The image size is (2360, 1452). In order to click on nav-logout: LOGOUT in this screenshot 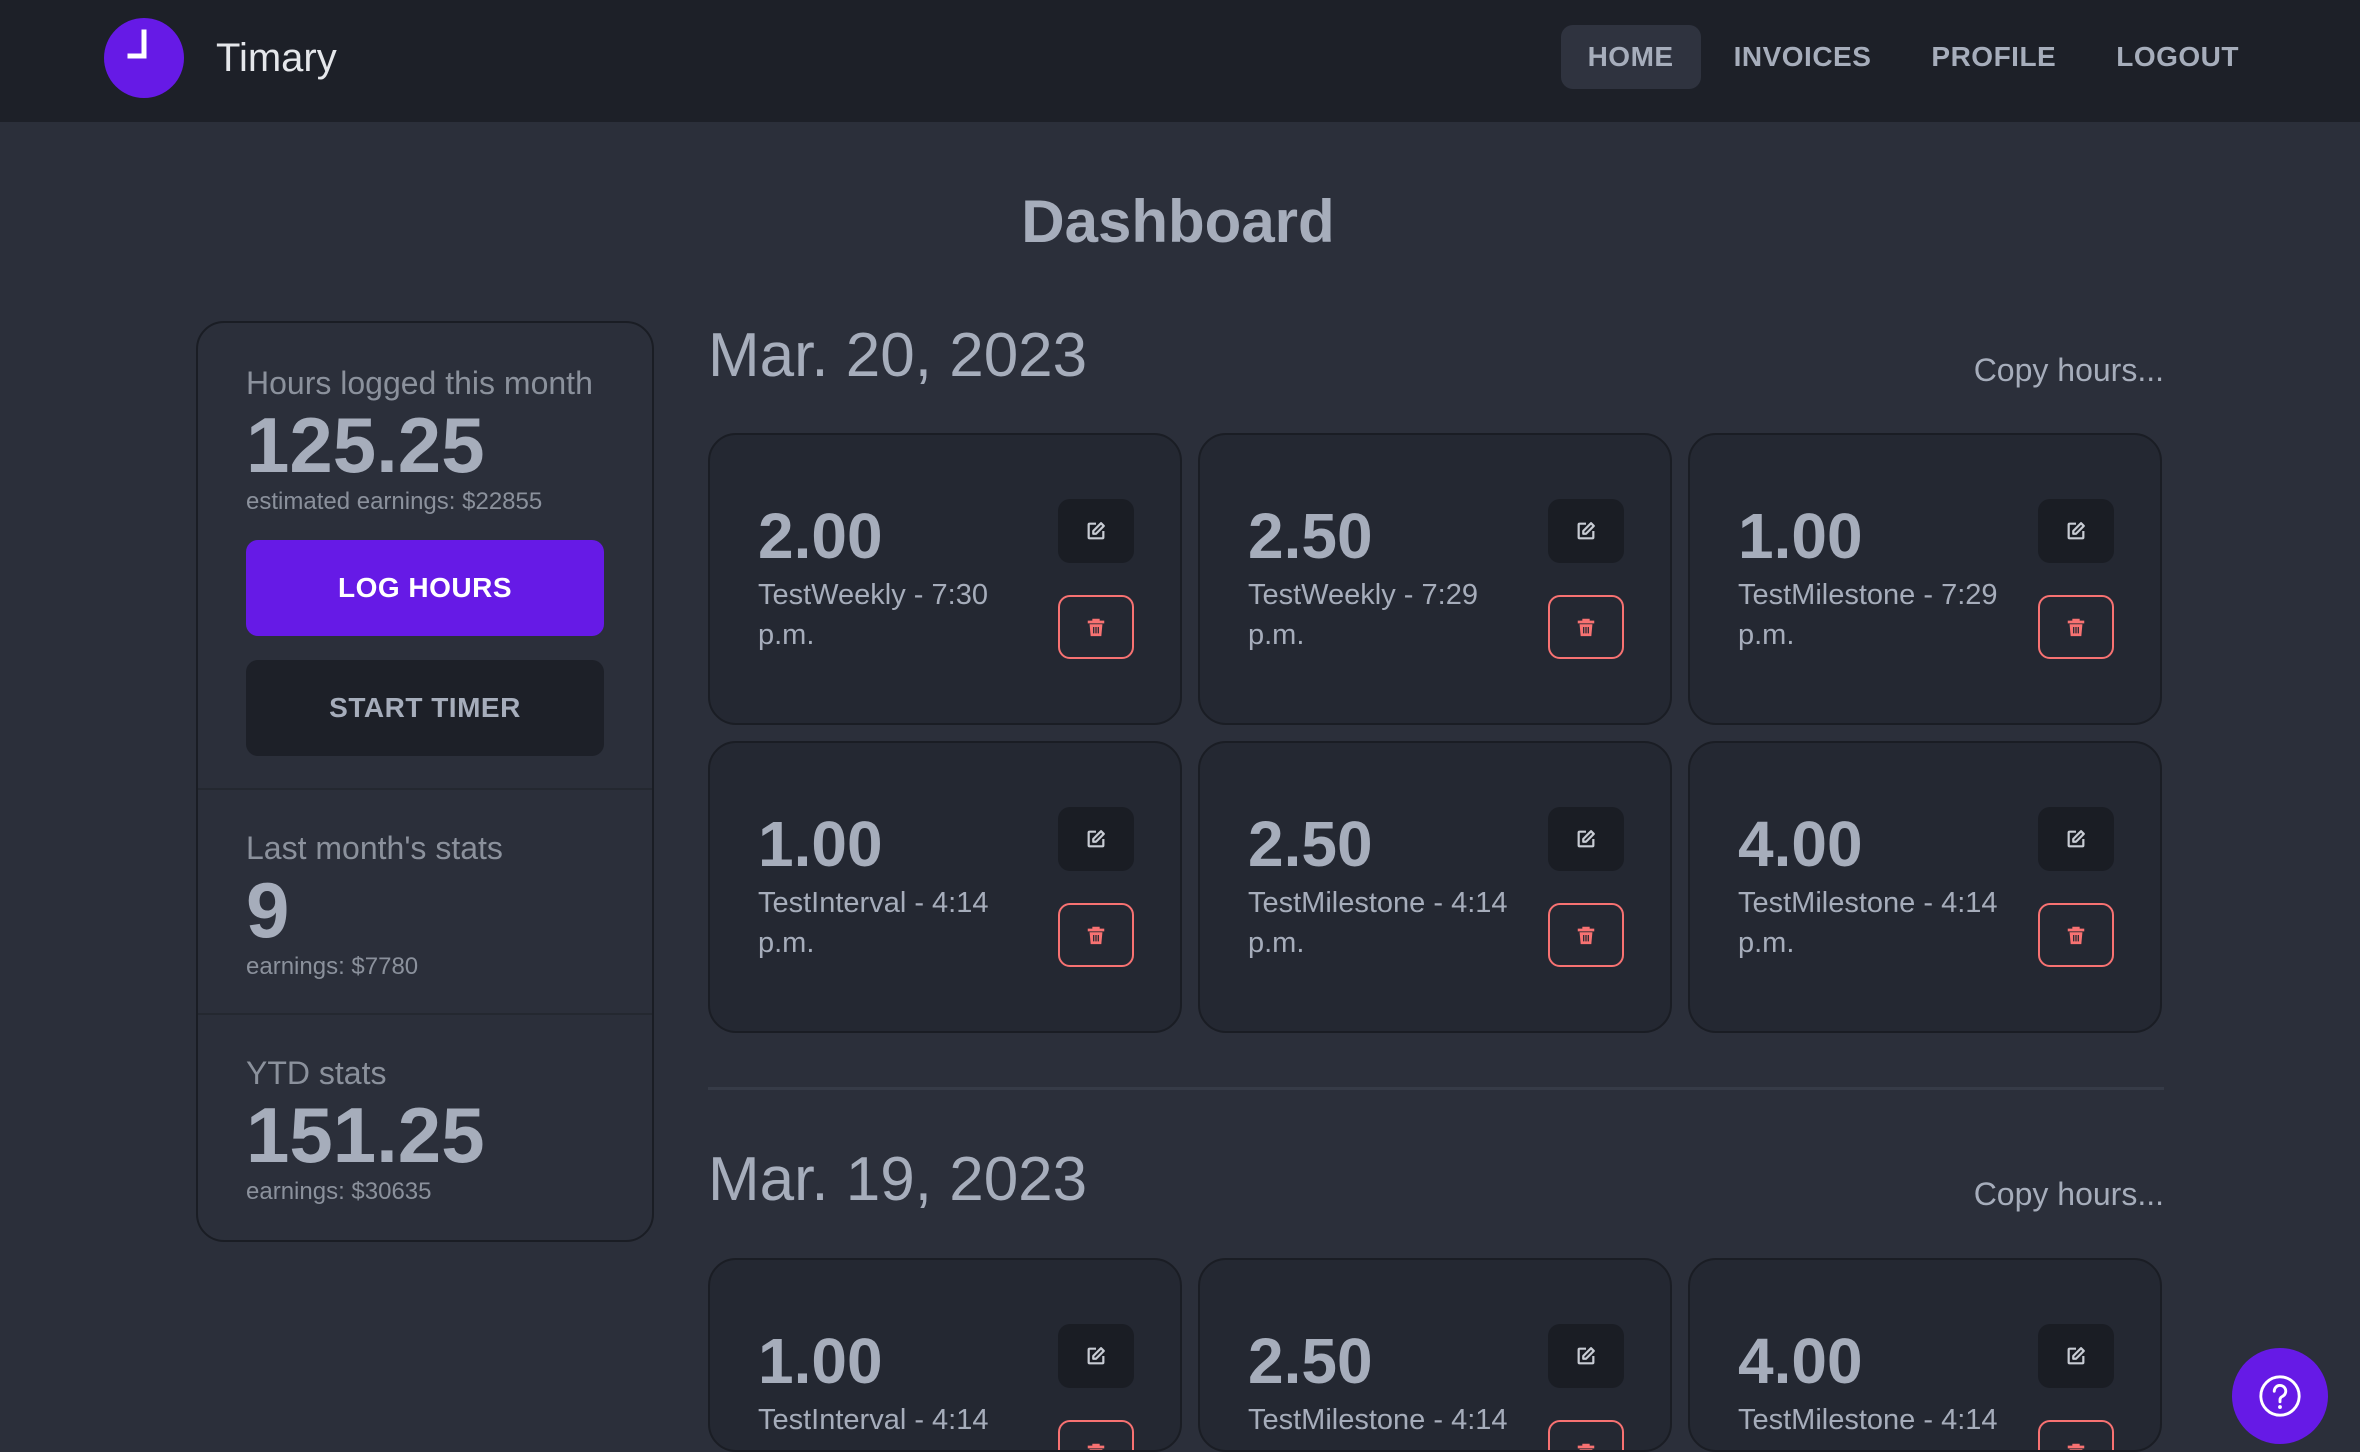, I will do `click(2177, 57)`.